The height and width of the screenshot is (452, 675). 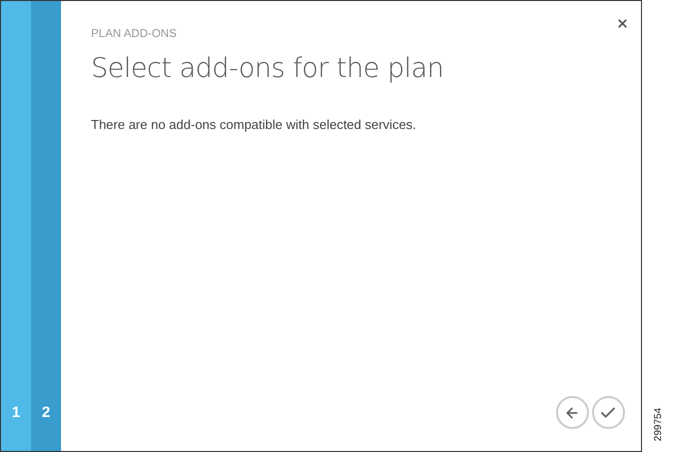 I want to click on figure-number: 299754, so click(x=658, y=425).